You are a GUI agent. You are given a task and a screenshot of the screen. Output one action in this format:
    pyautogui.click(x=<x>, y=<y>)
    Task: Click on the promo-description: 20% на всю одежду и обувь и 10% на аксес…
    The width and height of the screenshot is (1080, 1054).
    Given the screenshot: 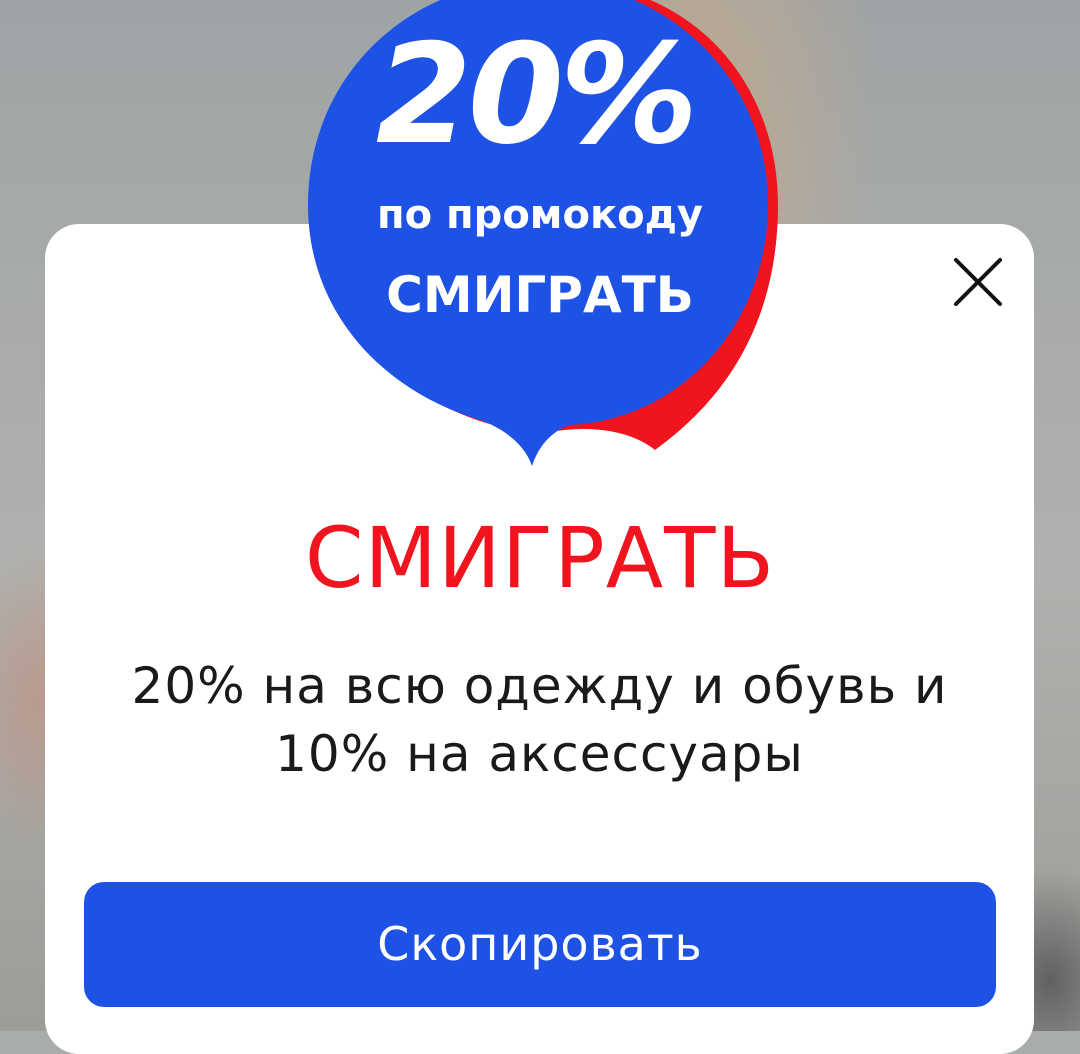 What is the action you would take?
    pyautogui.click(x=539, y=720)
    